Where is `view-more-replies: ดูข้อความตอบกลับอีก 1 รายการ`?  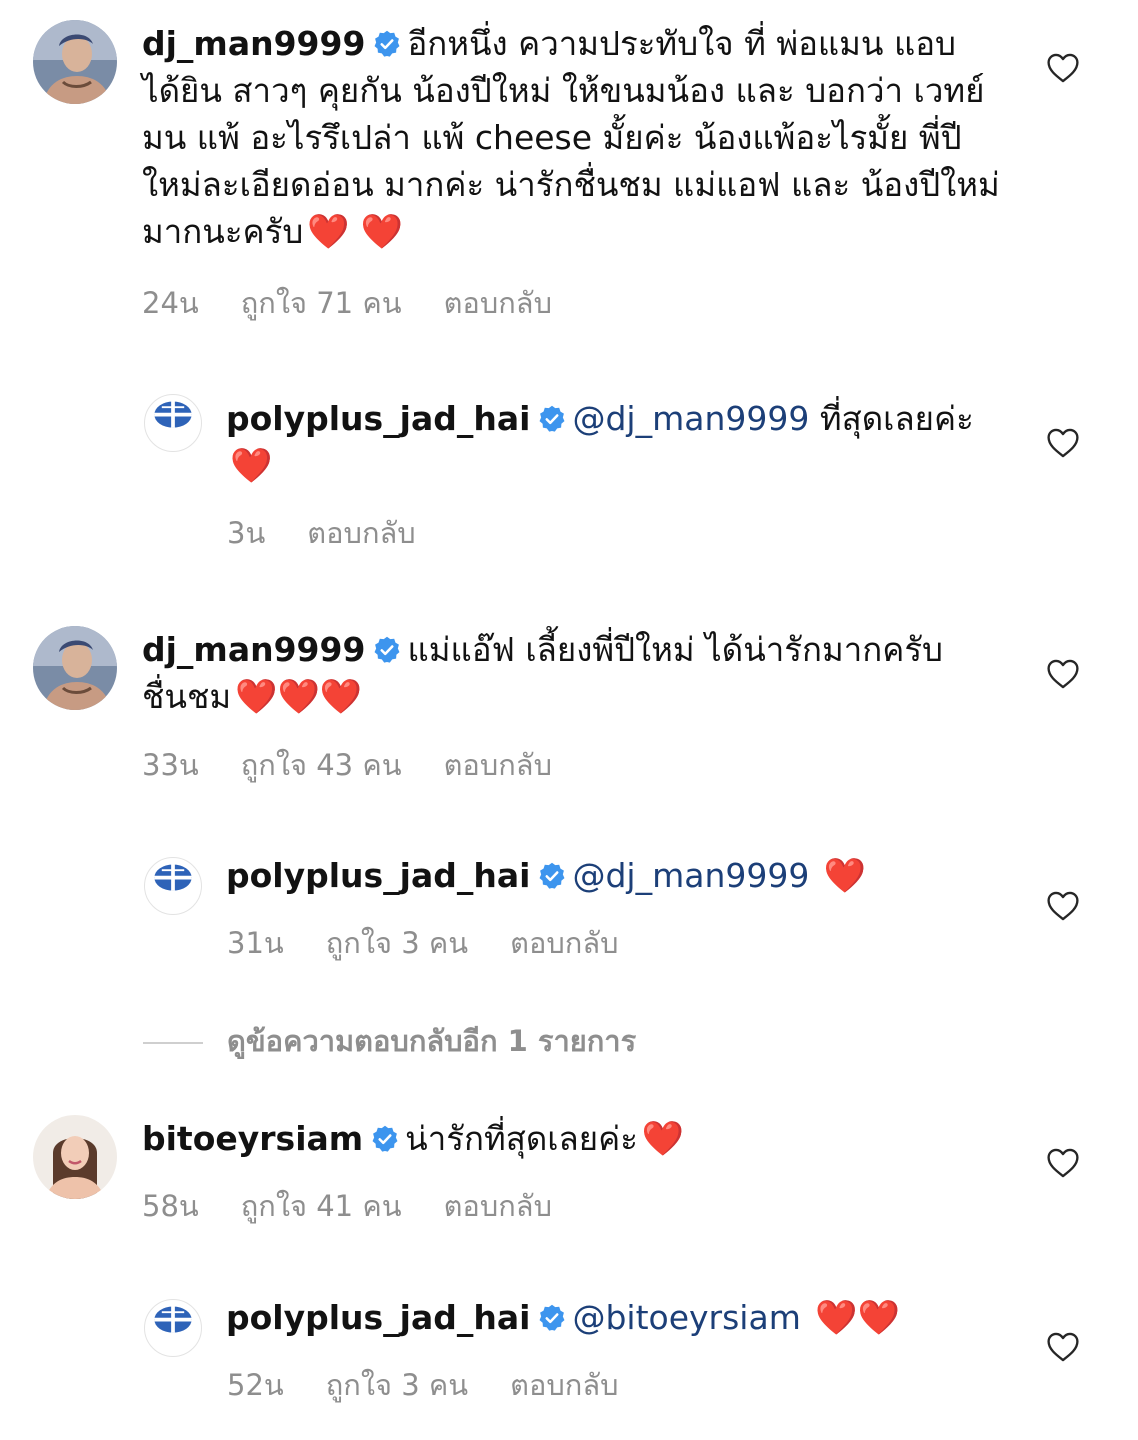 view-more-replies: ดูข้อความตอบกลับอีก 1 รายการ is located at coordinates (389, 1041).